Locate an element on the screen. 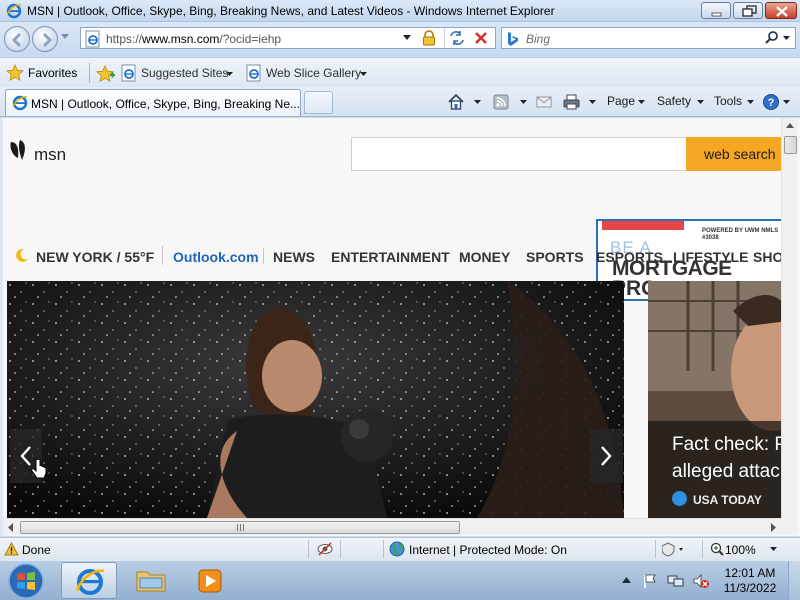  refresh-icon is located at coordinates (457, 38).